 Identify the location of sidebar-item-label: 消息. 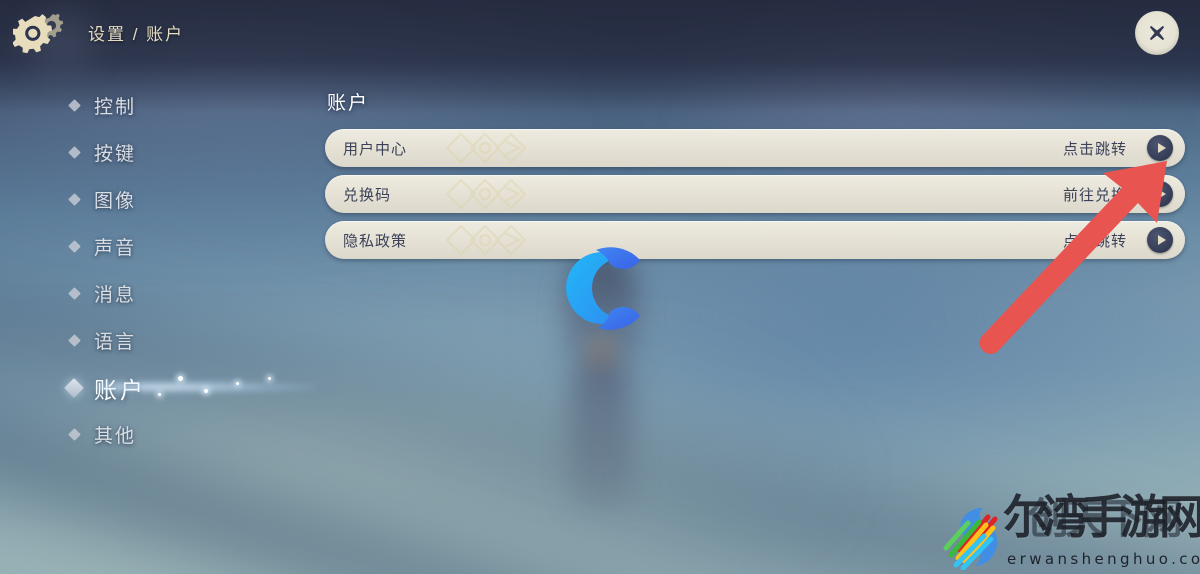
(115, 295).